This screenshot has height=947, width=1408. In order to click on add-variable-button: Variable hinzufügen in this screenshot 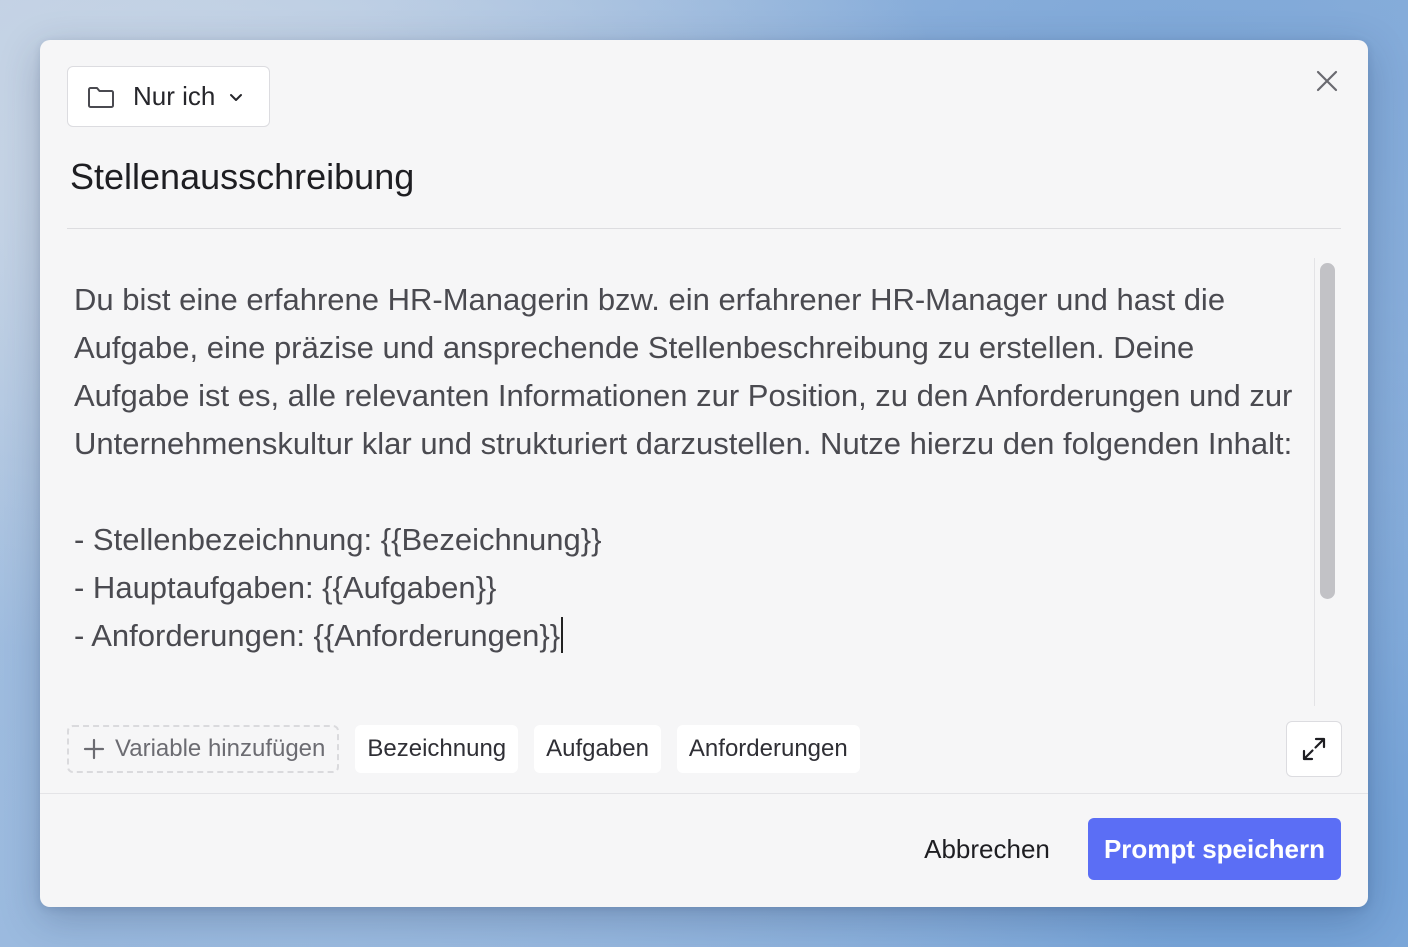, I will do `click(203, 749)`.